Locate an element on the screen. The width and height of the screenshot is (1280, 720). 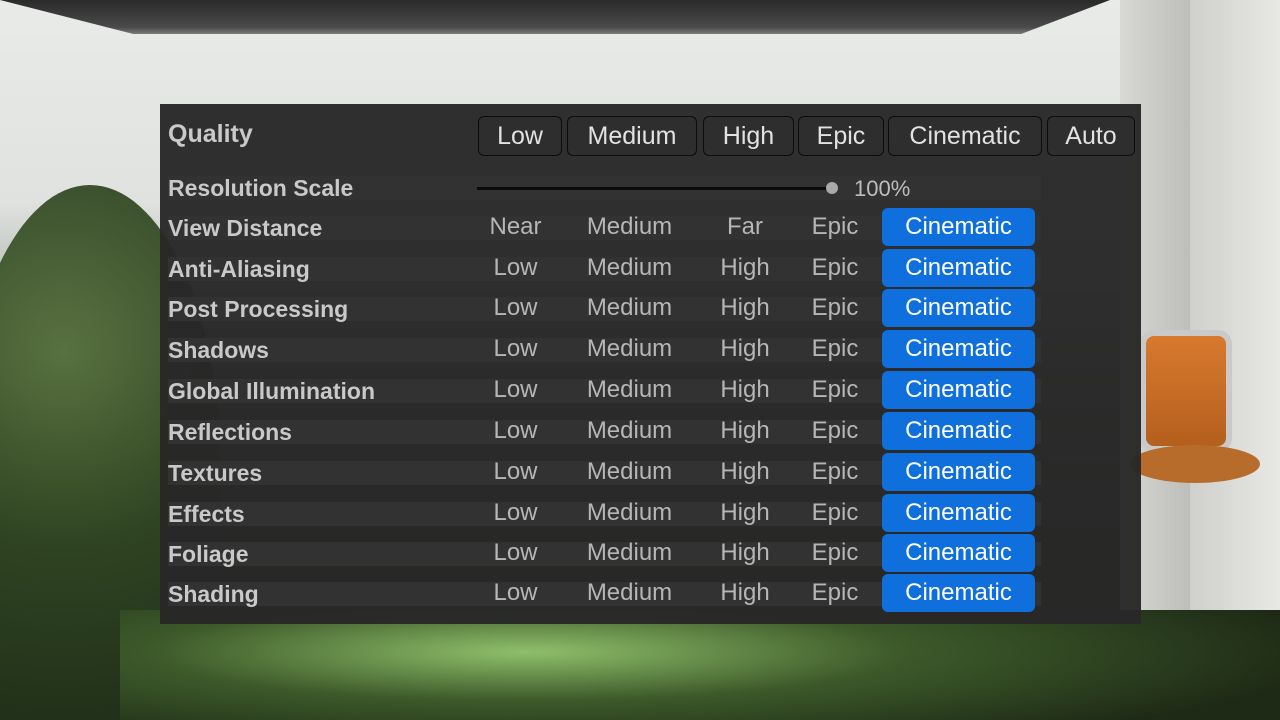
setting-option-effects-low: Low is located at coordinates (515, 513).